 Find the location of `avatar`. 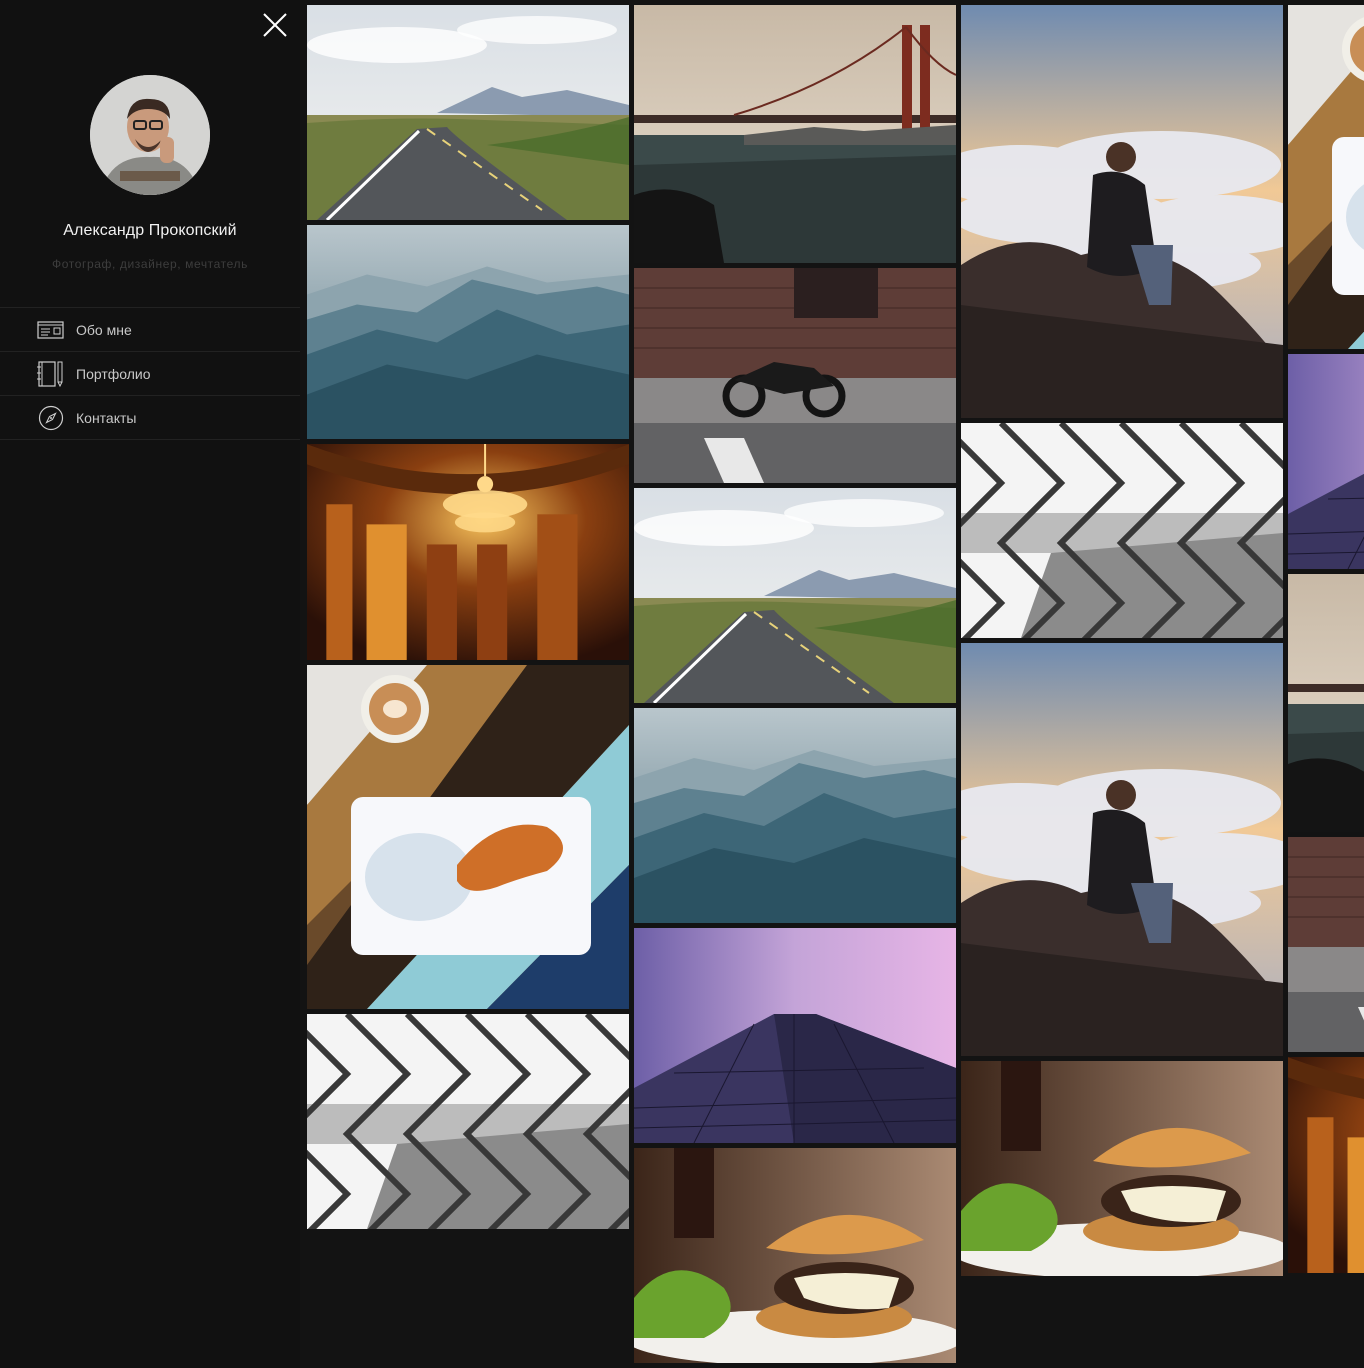

avatar is located at coordinates (150, 135).